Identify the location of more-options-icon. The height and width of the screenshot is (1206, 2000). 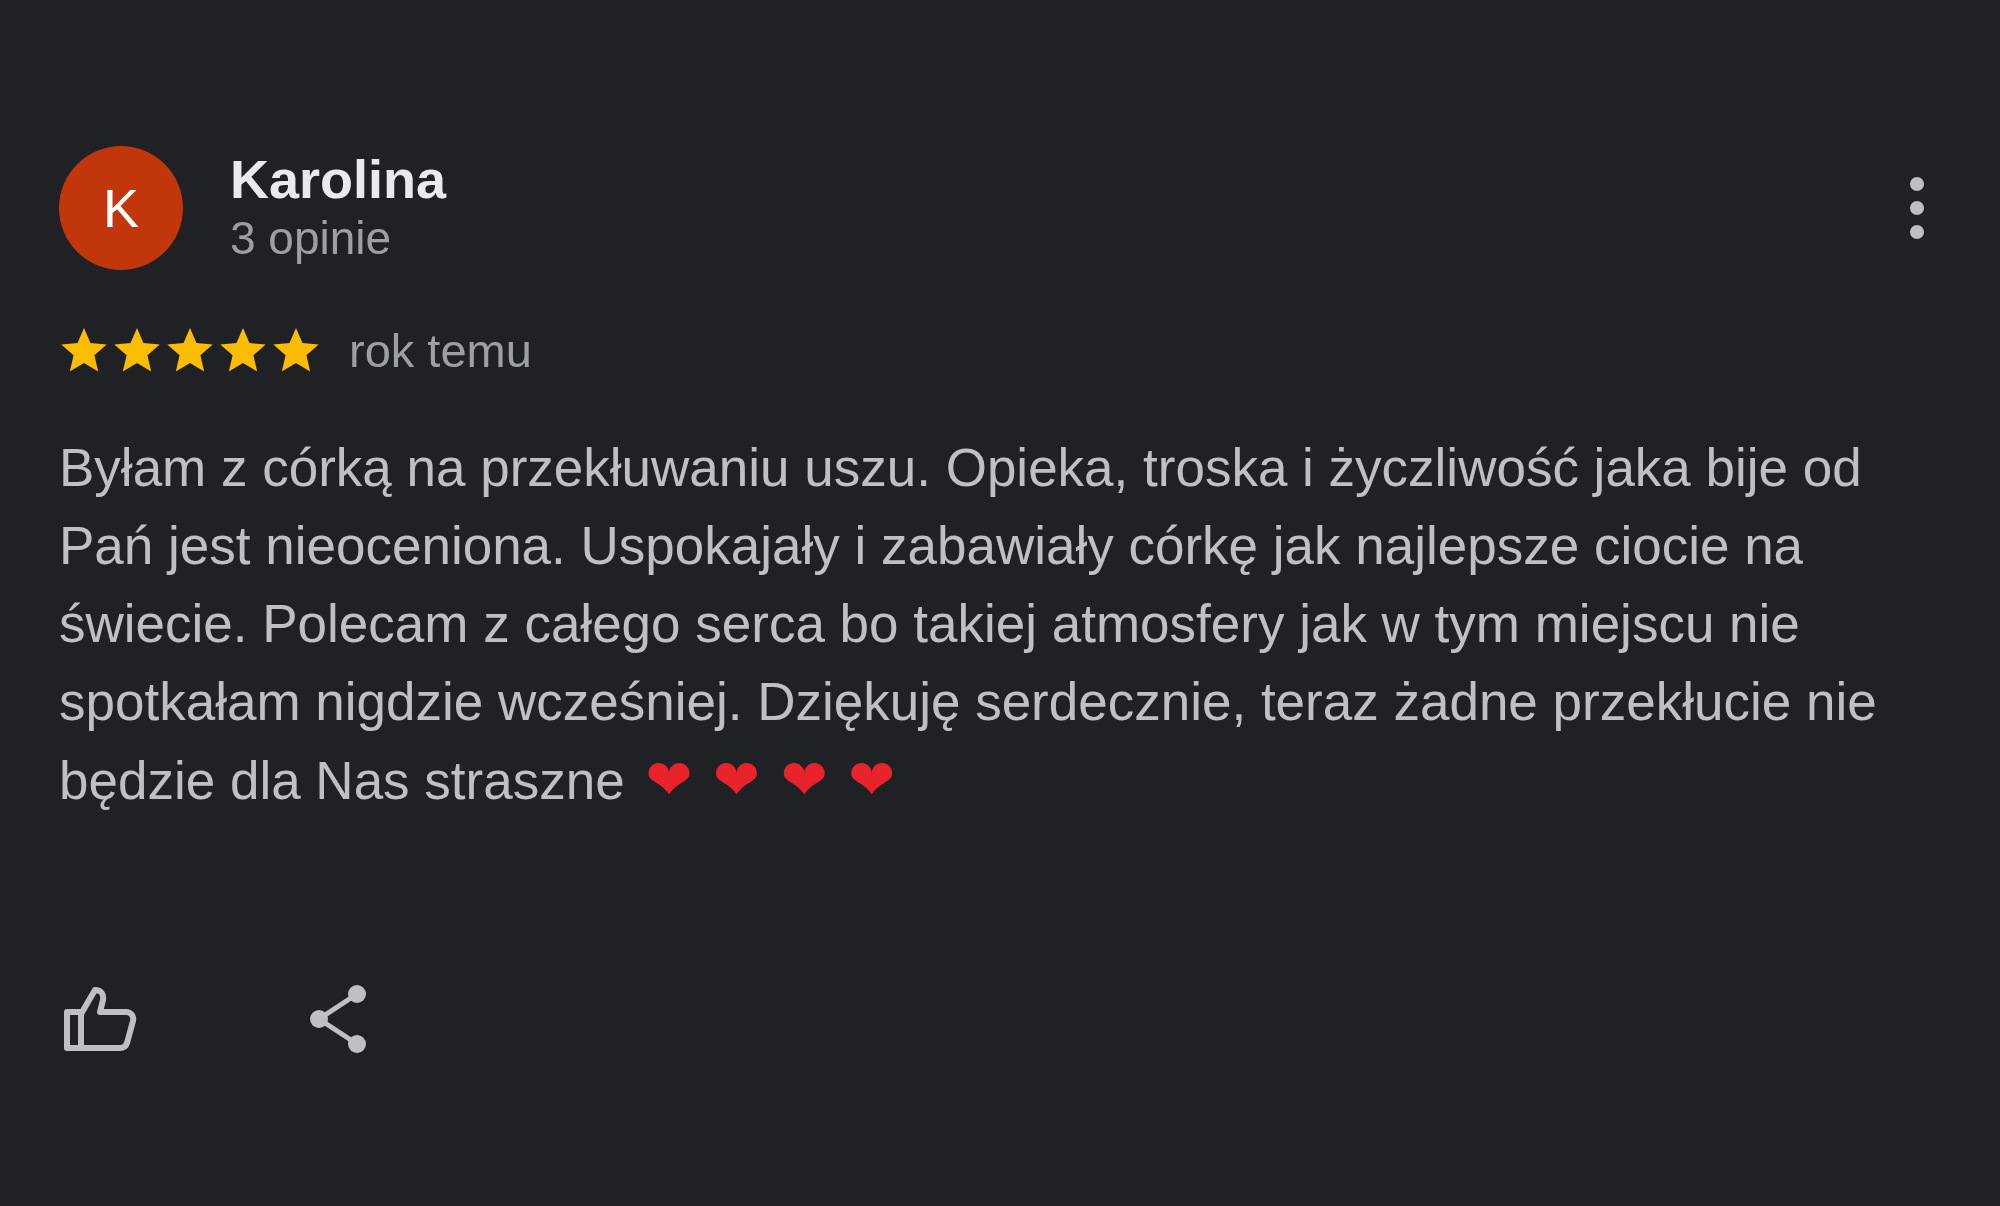
(1917, 208).